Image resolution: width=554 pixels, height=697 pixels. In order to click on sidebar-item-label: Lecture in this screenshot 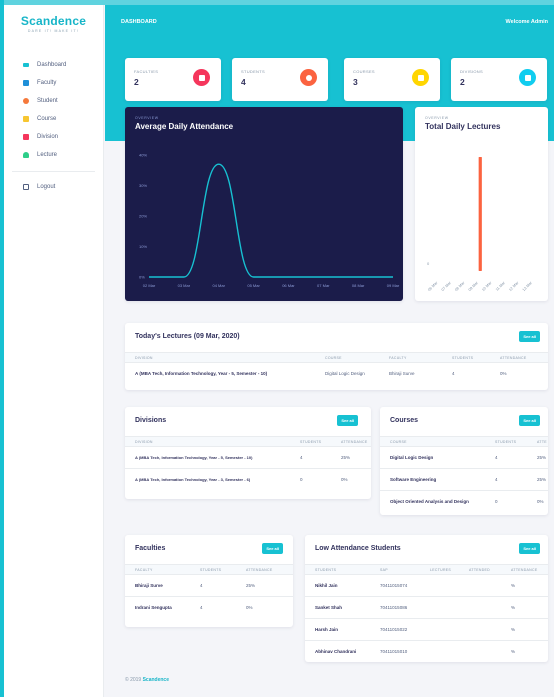, I will do `click(47, 155)`.